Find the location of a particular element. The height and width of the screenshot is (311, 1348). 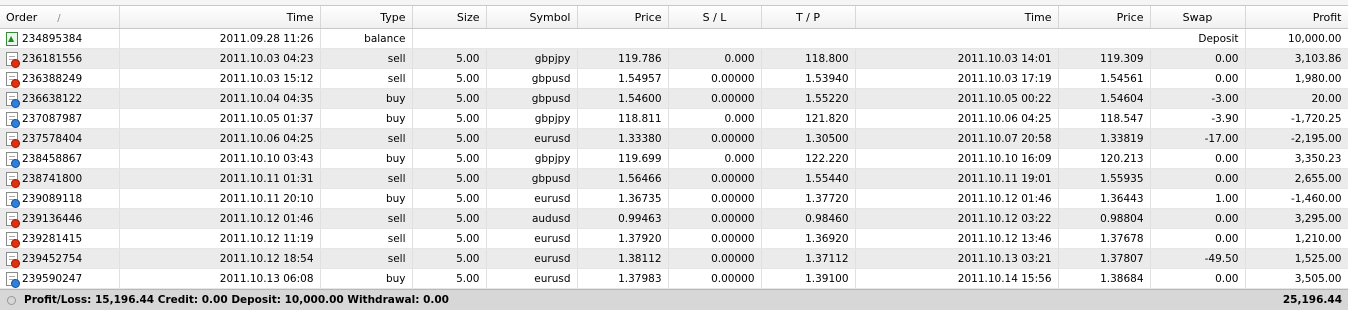

close-time: 2011.10.12 13:46 is located at coordinates (957, 238).